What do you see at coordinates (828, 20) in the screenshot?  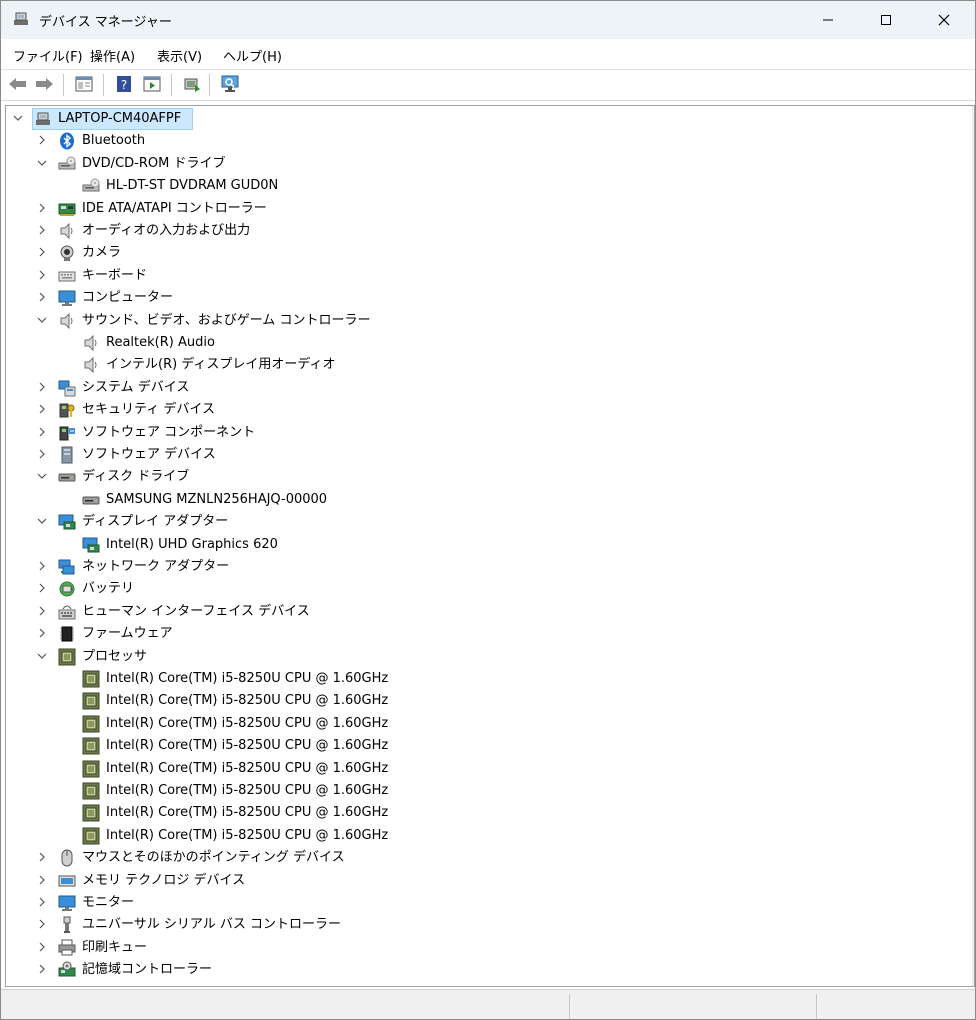 I see `minimize-button` at bounding box center [828, 20].